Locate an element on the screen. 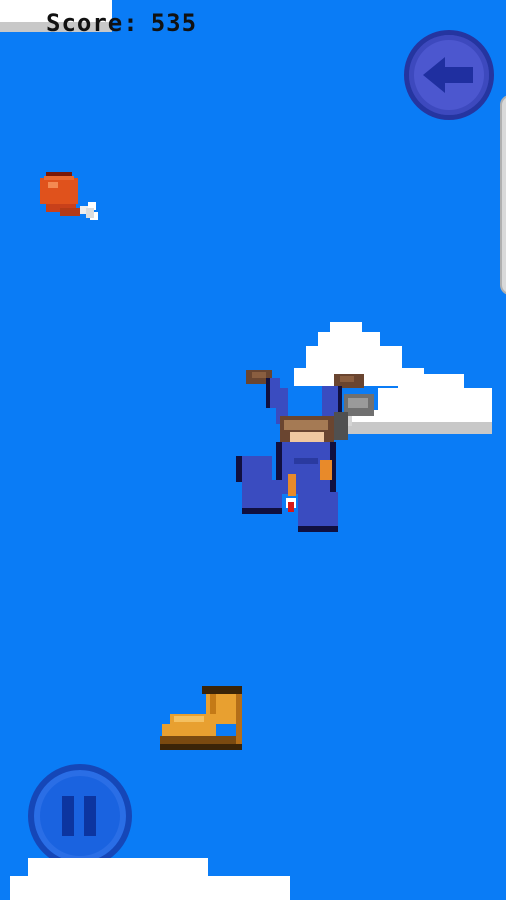 The height and width of the screenshot is (900, 506). boot-icon is located at coordinates (202, 720).